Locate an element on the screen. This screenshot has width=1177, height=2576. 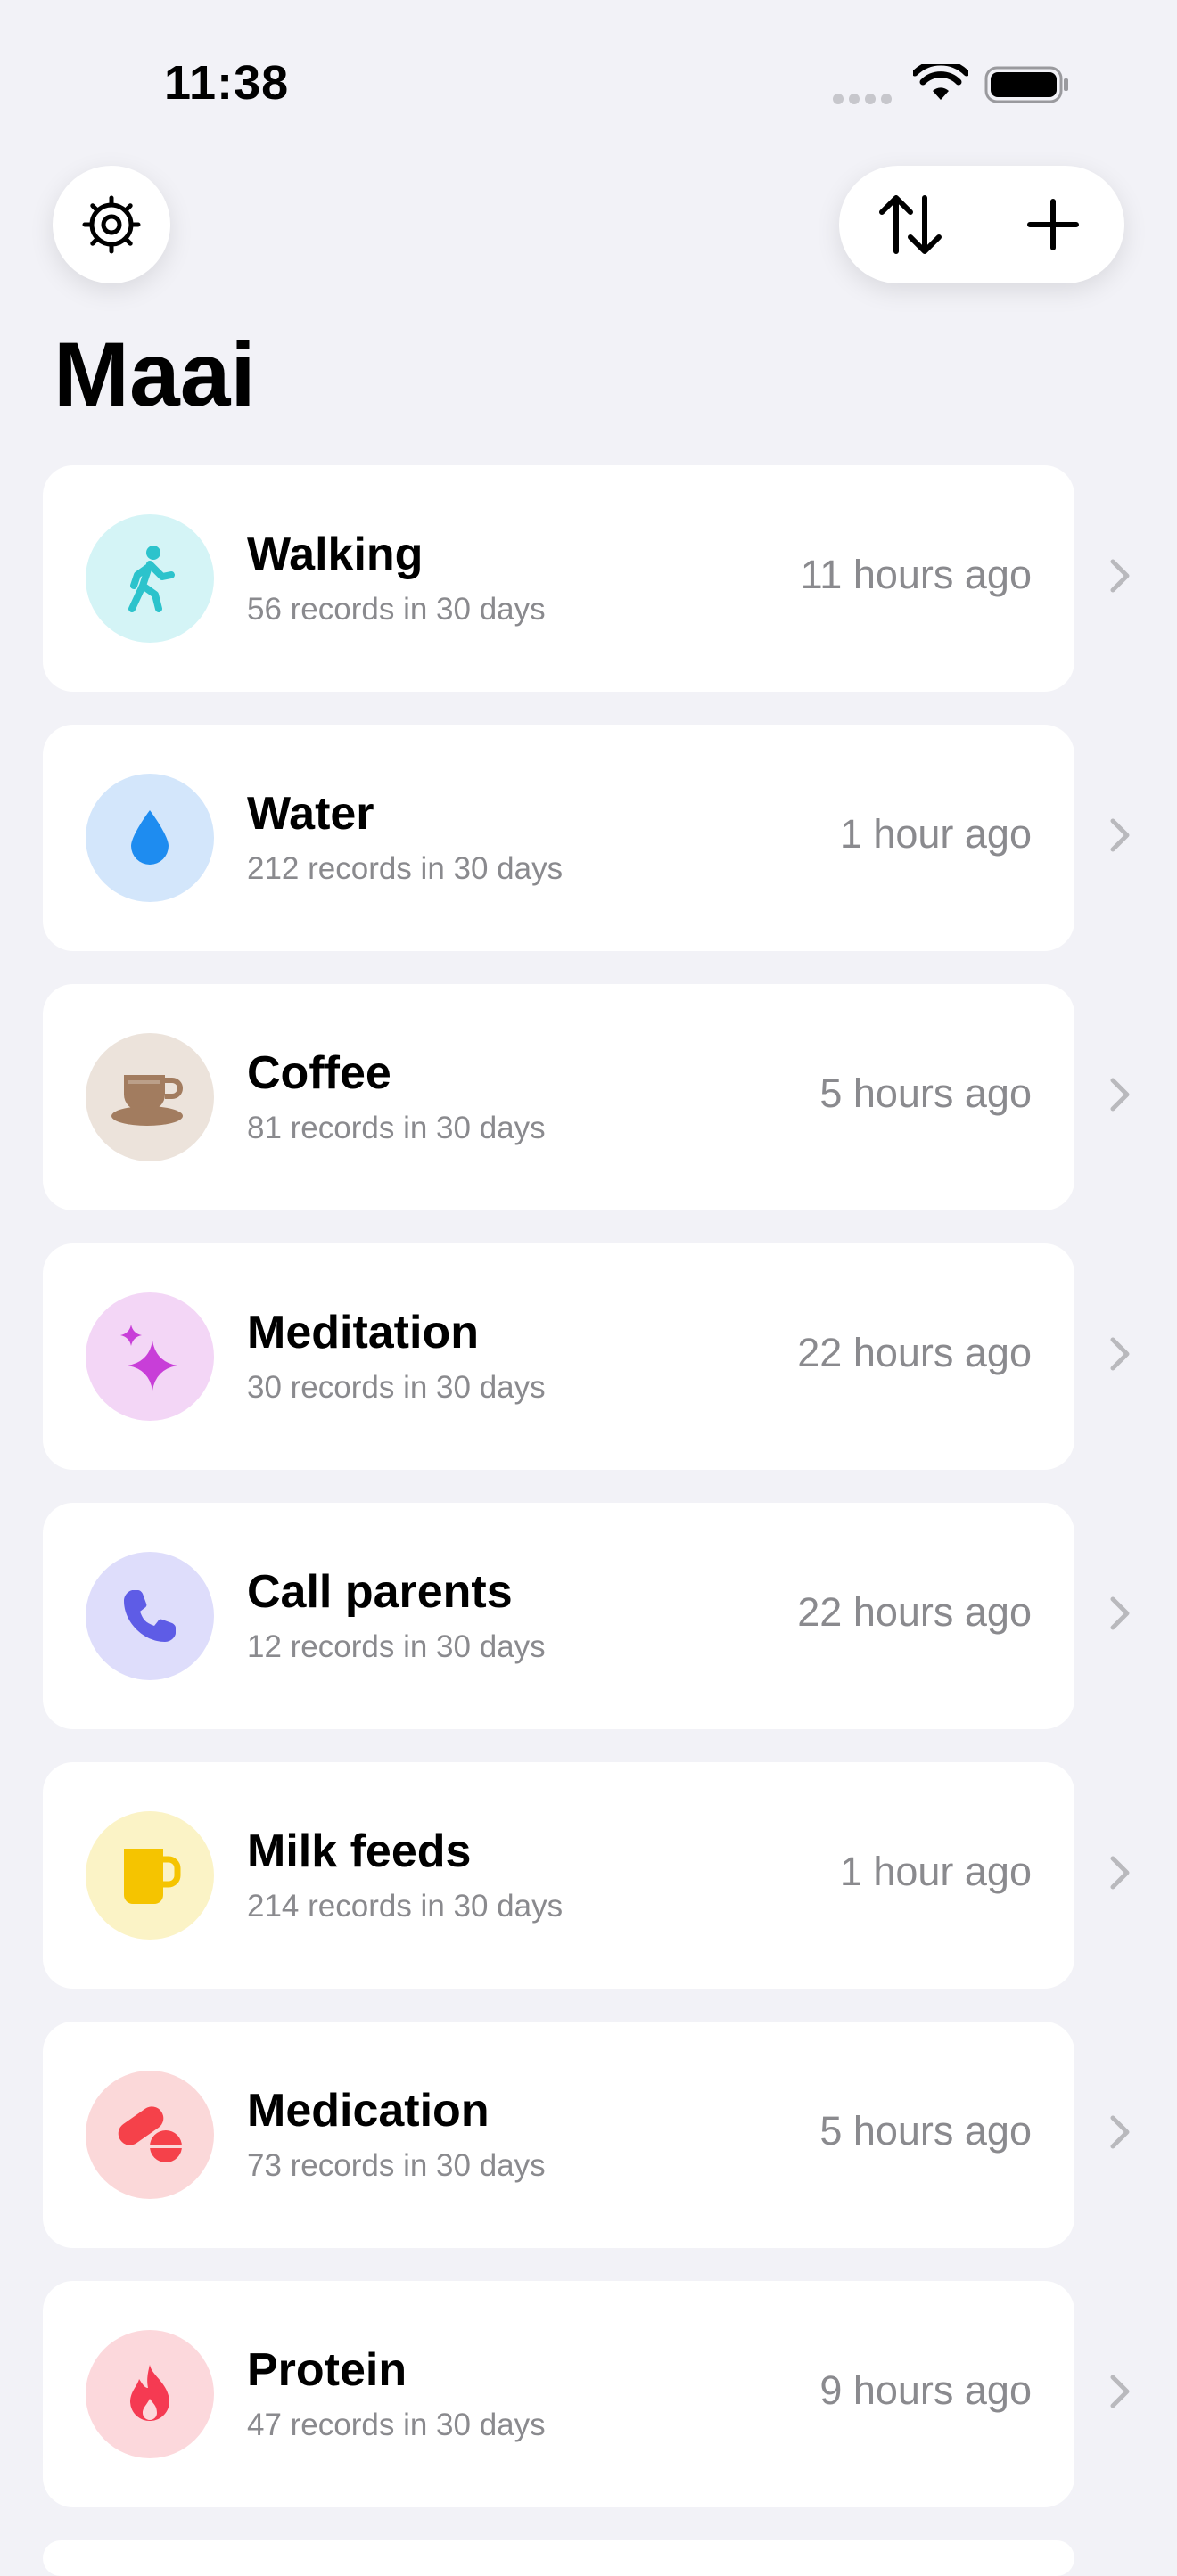
status-time: 11:38 is located at coordinates (227, 83).